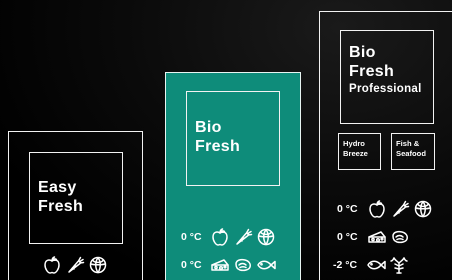 The height and width of the screenshot is (280, 452). Describe the element at coordinates (347, 237) in the screenshot. I see `professional-row-2-temp: 0 °C` at that location.